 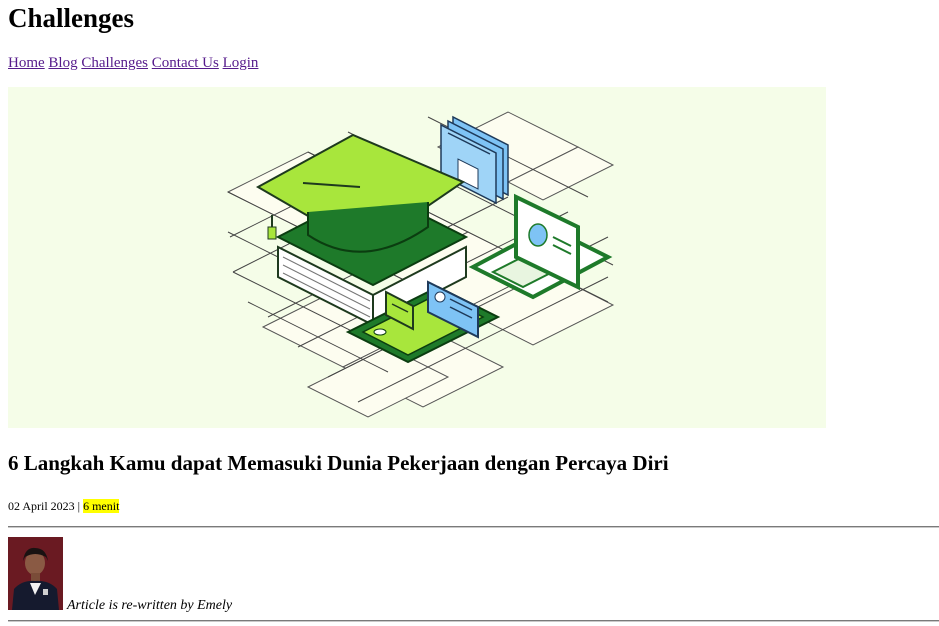 I want to click on nav-link-login: Login, so click(x=241, y=63).